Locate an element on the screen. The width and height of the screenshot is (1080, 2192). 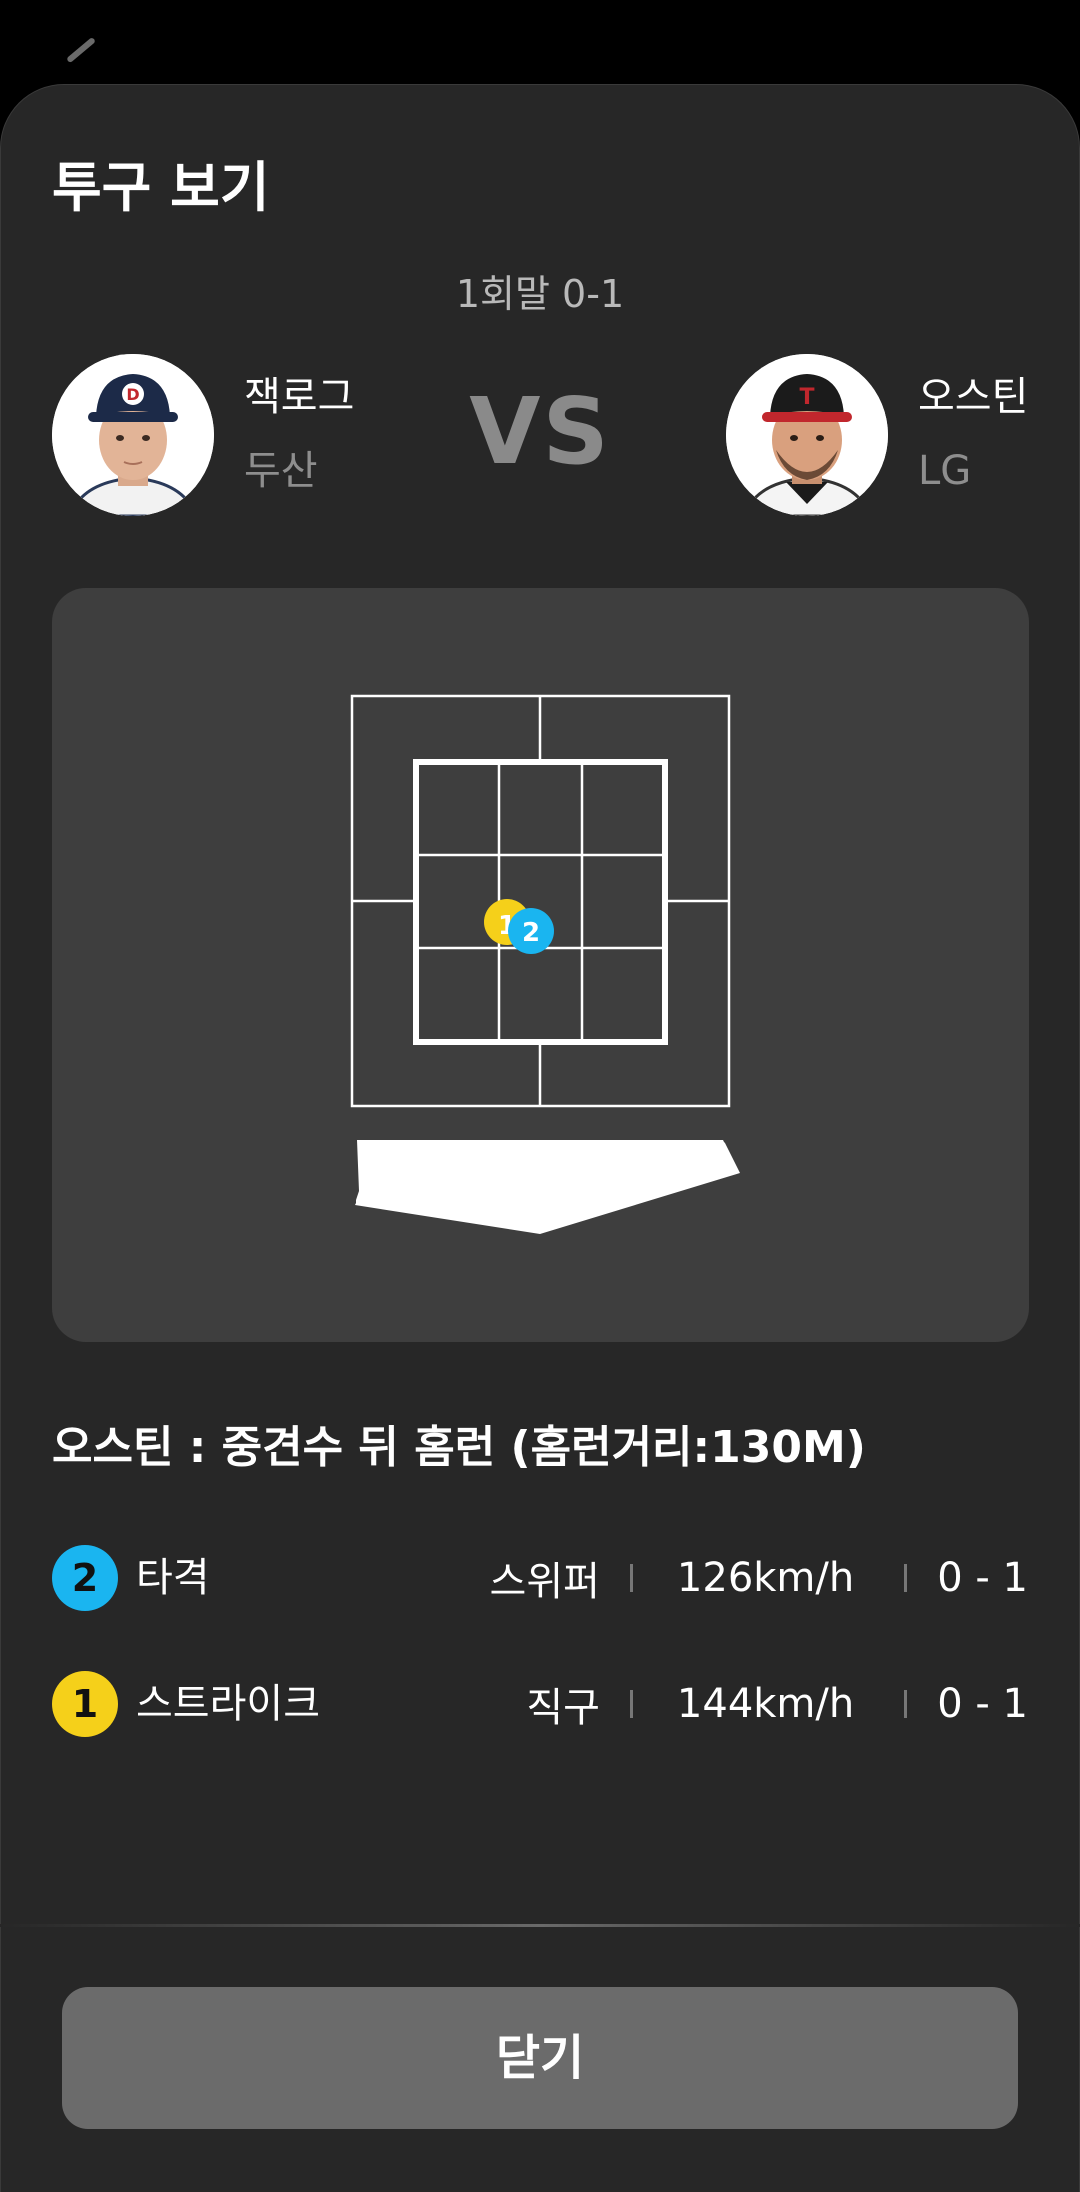
pitch-type: 스위퍼 is located at coordinates (544, 1582).